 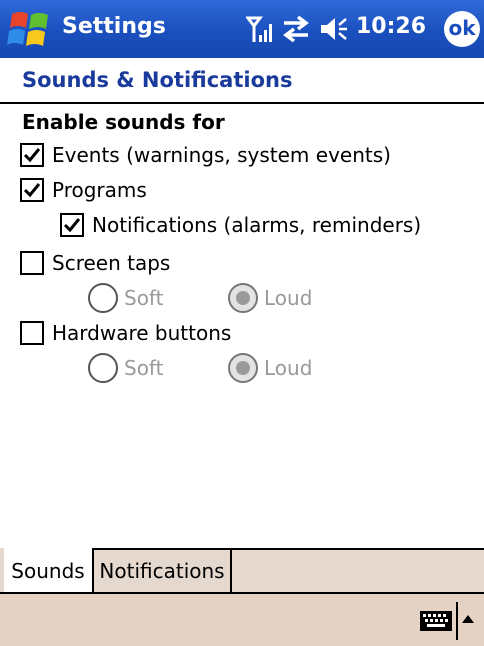 What do you see at coordinates (114, 26) in the screenshot?
I see `app-title: Settings` at bounding box center [114, 26].